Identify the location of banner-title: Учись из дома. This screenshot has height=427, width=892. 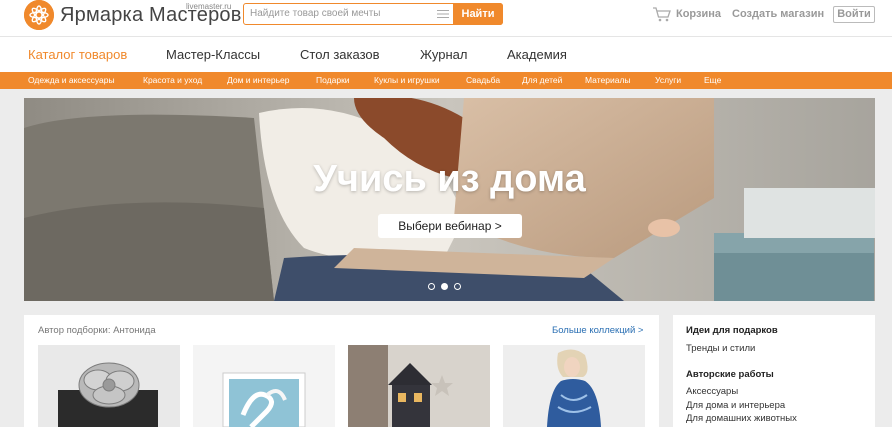
(449, 179).